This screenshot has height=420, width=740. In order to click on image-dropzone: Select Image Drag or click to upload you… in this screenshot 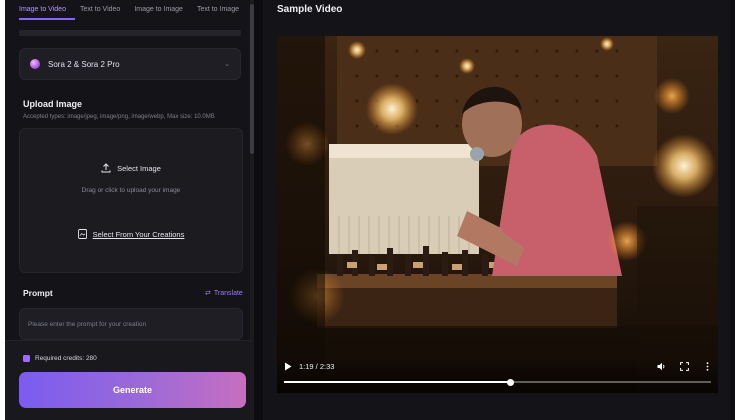, I will do `click(131, 200)`.